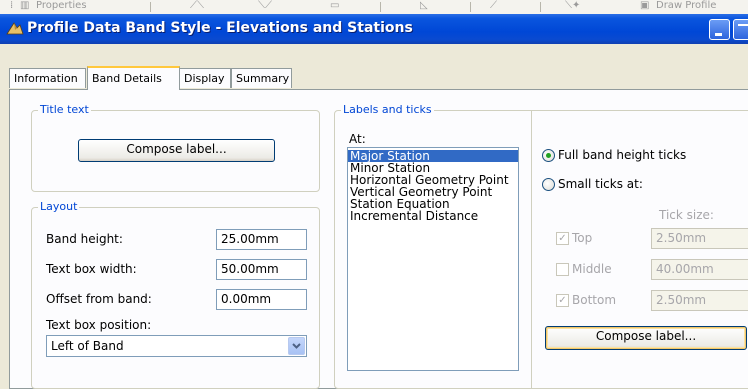 This screenshot has width=748, height=389. Describe the element at coordinates (15, 28) in the screenshot. I see `app-icon` at that location.